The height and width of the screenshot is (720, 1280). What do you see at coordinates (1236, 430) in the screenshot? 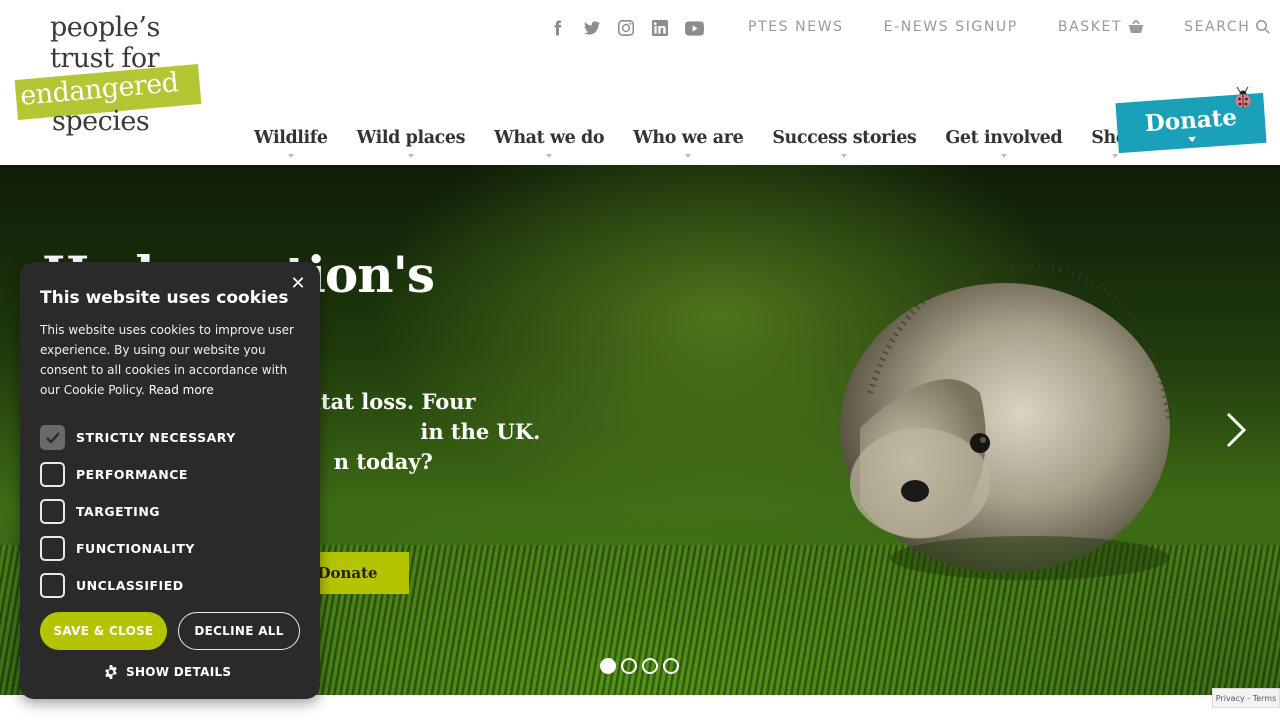
I see `chevron-right-icon` at bounding box center [1236, 430].